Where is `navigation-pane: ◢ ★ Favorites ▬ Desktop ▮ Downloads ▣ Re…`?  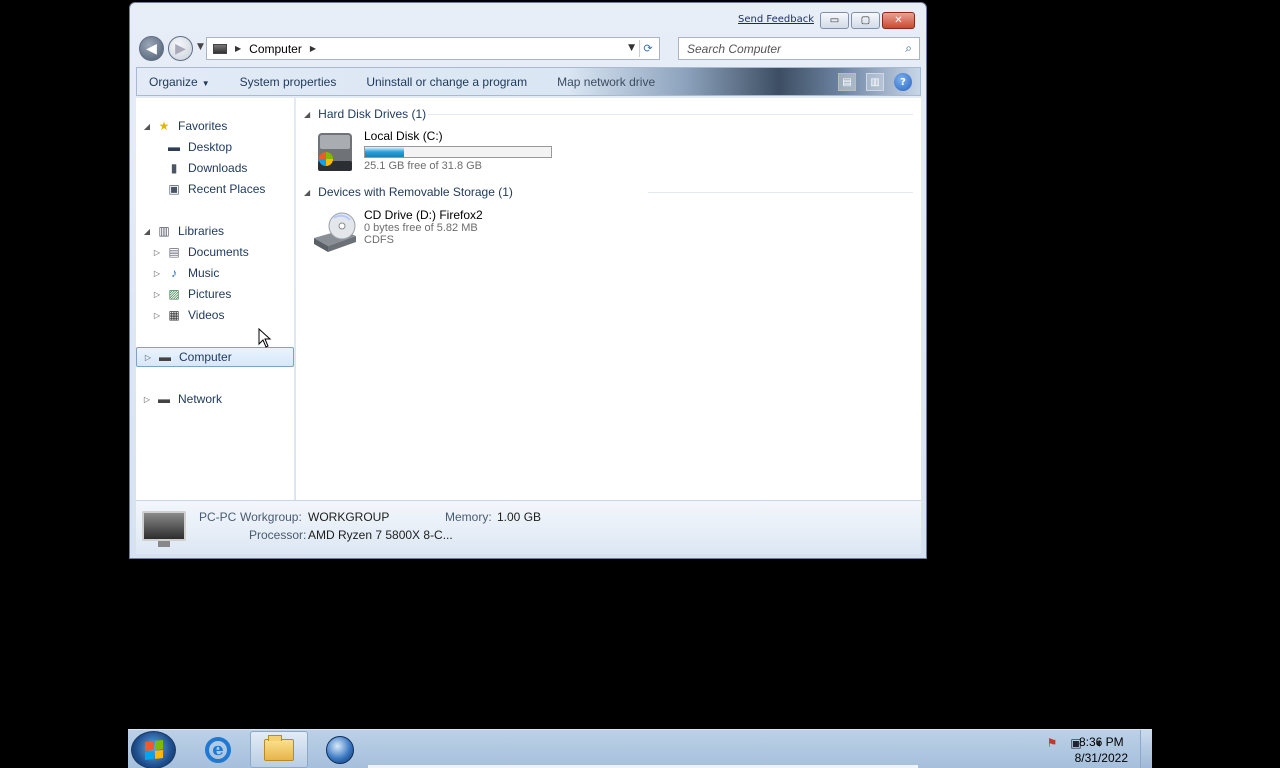 navigation-pane: ◢ ★ Favorites ▬ Desktop ▮ Downloads ▣ Re… is located at coordinates (215, 299).